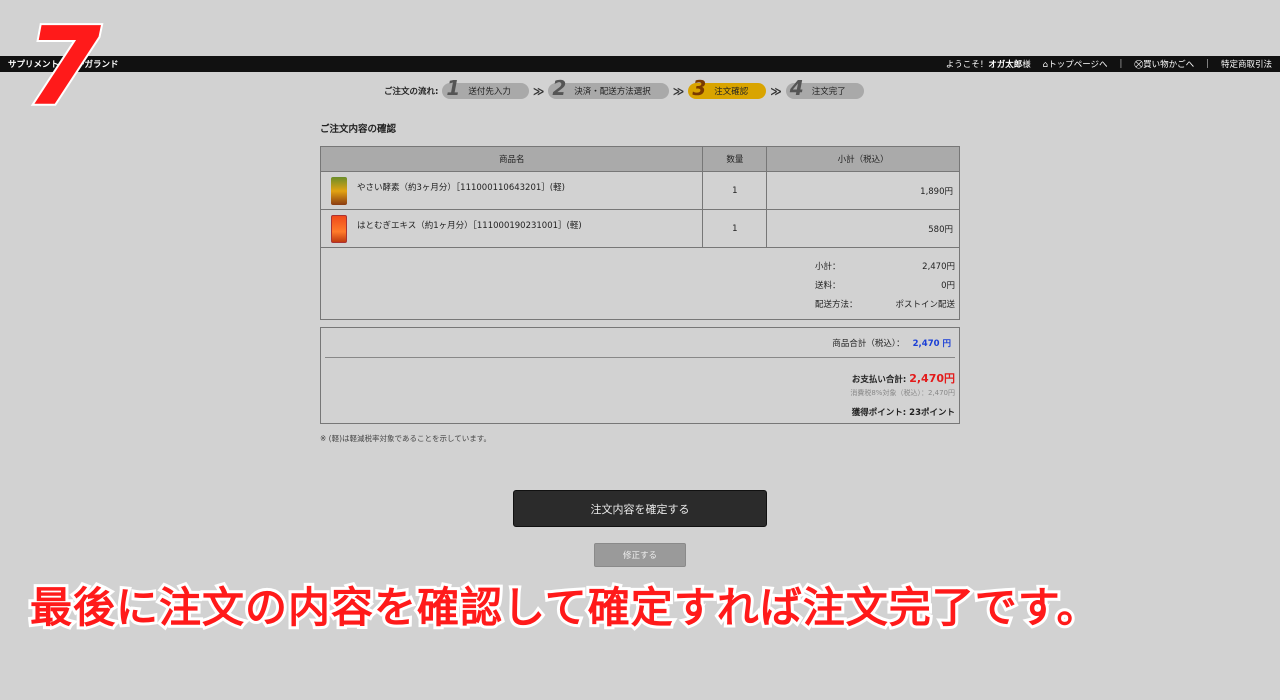 The height and width of the screenshot is (700, 1280). What do you see at coordinates (405, 438) in the screenshot?
I see `reduced-tax-note: ※ (軽)は軽減税率対象であることを示しています。` at bounding box center [405, 438].